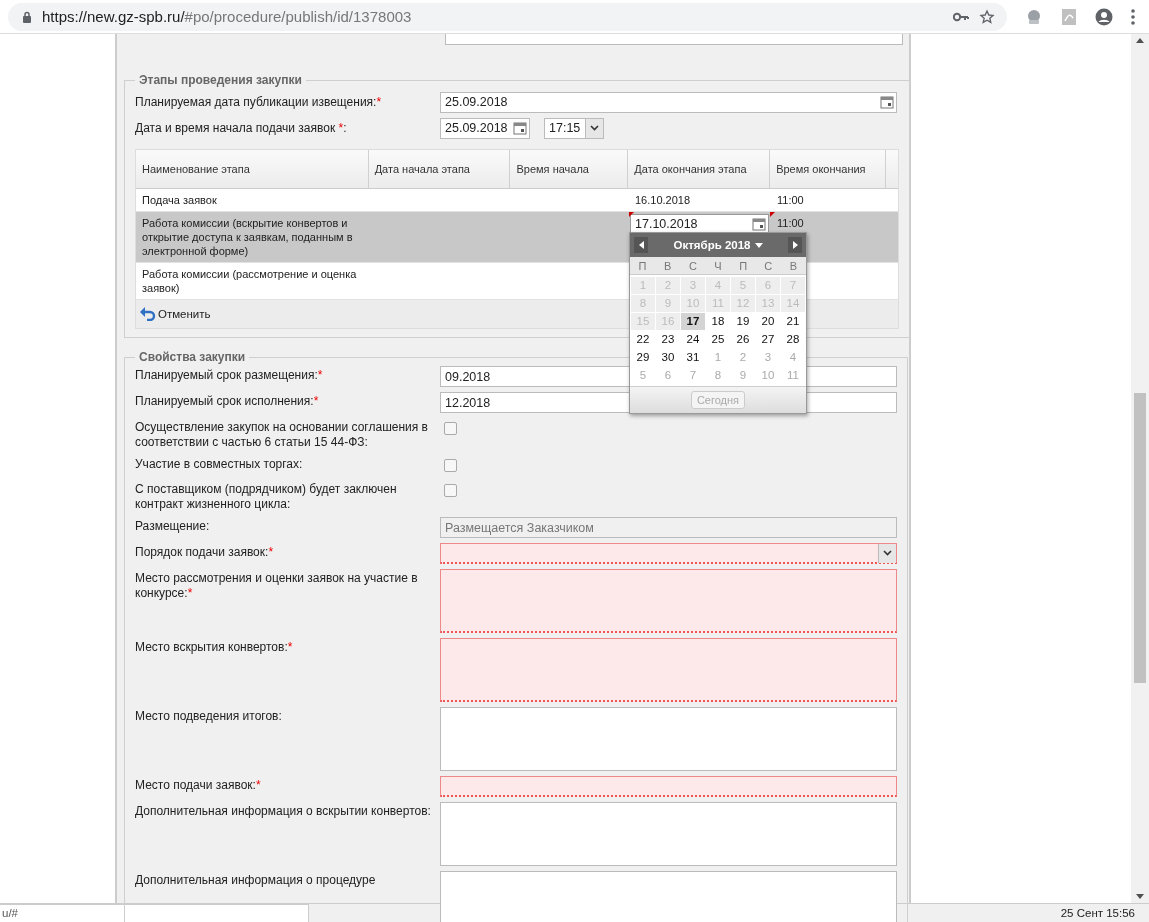  Describe the element at coordinates (219, 464) in the screenshot. I see `field-label: Участие в совместных торгах:` at that location.